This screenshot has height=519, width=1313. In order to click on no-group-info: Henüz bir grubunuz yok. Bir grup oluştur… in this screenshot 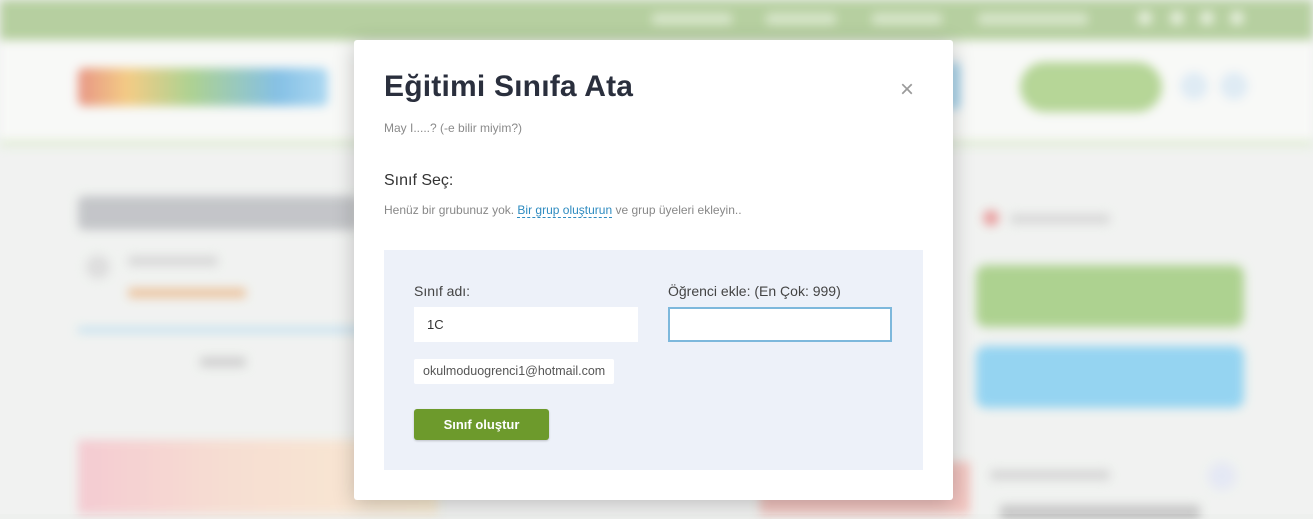, I will do `click(563, 210)`.